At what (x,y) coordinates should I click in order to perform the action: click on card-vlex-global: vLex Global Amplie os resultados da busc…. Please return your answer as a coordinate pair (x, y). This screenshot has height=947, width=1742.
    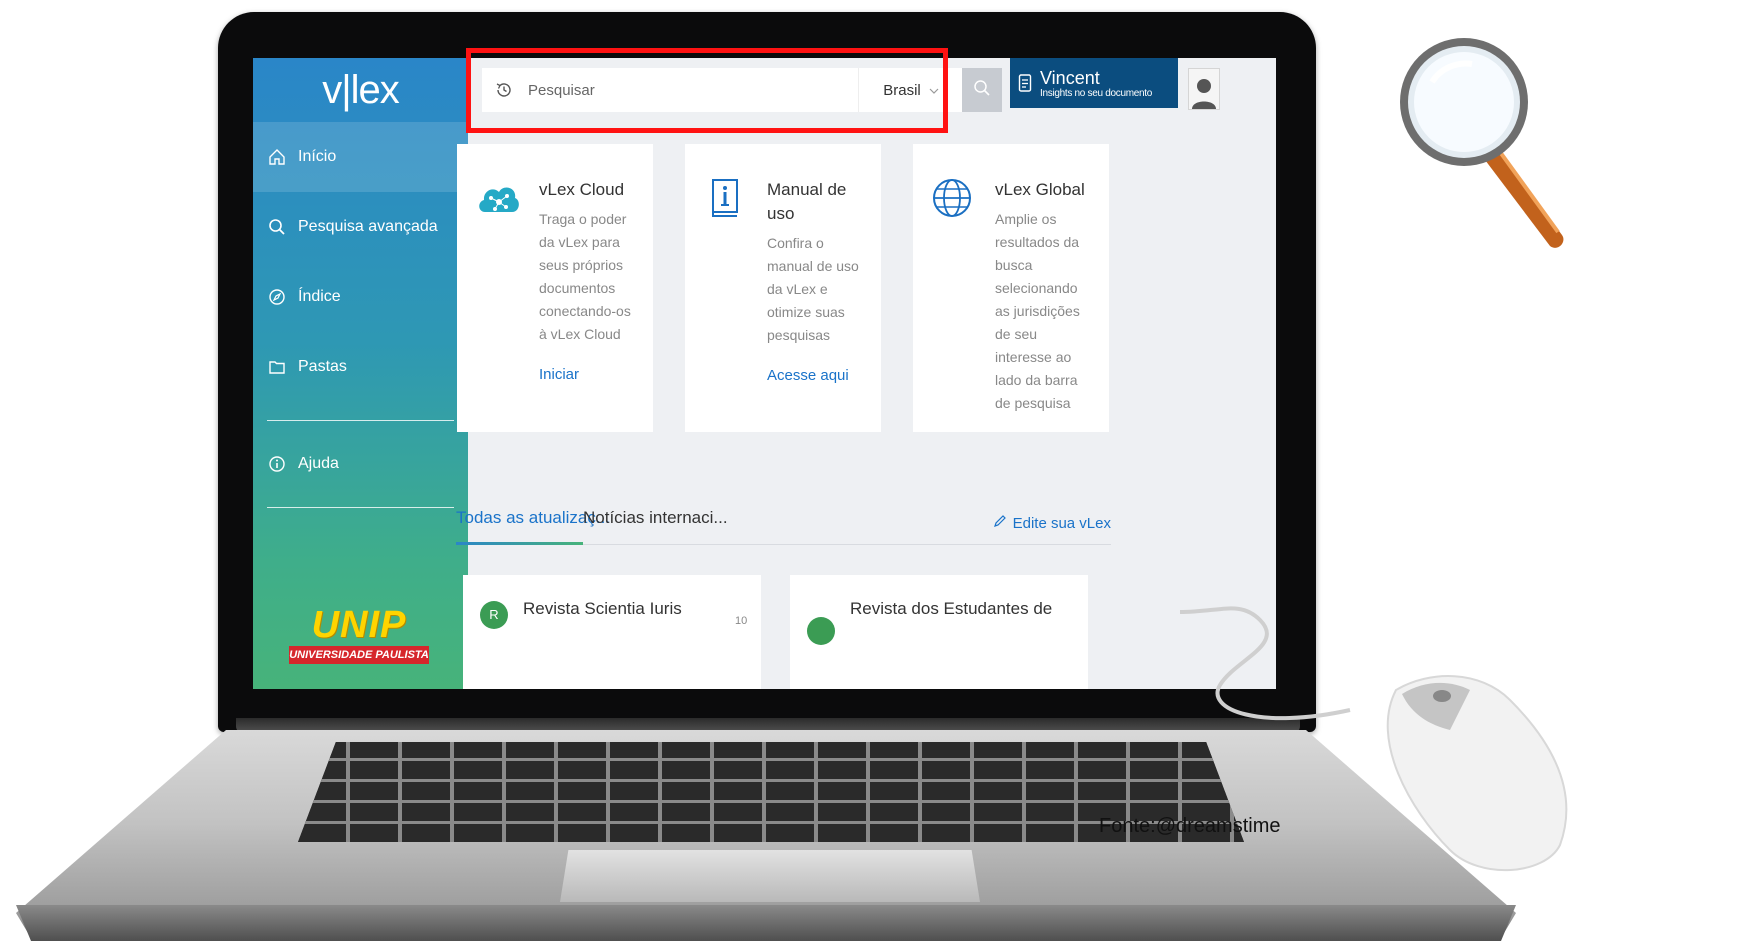
    Looking at the image, I should click on (1011, 288).